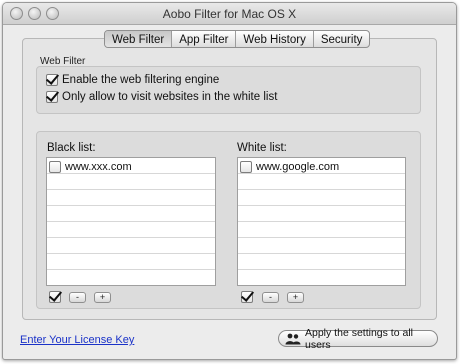 This screenshot has width=460, height=364. Describe the element at coordinates (295, 297) in the screenshot. I see `white-list-add-button: +` at that location.